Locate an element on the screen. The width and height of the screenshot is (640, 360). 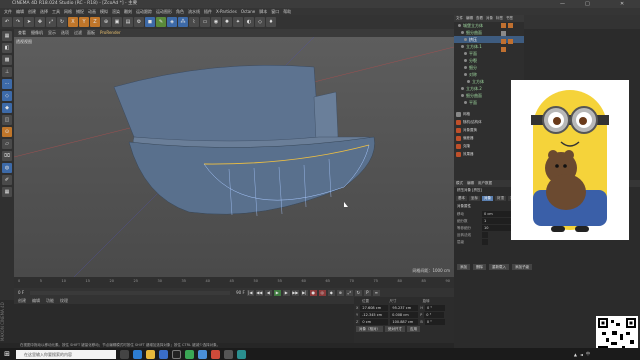
delete-button: 删除 is located at coordinates (479, 267).